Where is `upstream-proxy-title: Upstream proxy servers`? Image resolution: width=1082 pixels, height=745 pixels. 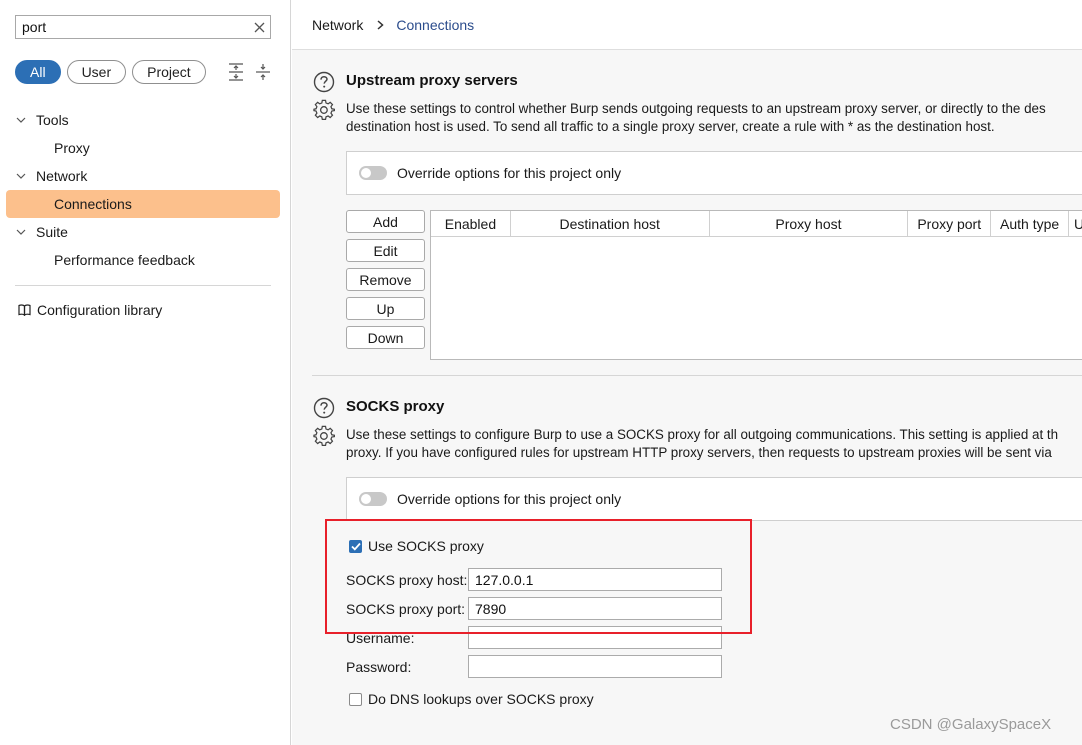
upstream-proxy-title: Upstream proxy servers is located at coordinates (432, 80).